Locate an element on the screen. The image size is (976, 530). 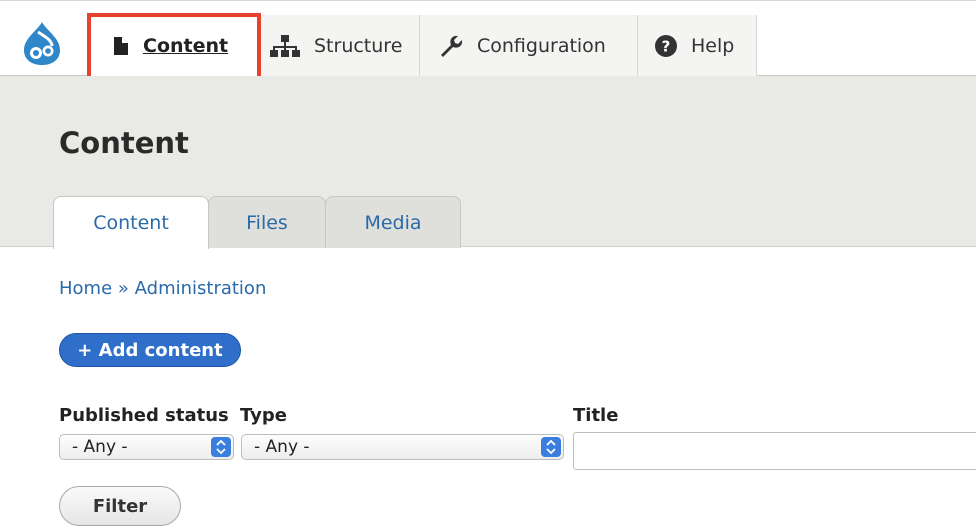
title-label: Title is located at coordinates (596, 415).